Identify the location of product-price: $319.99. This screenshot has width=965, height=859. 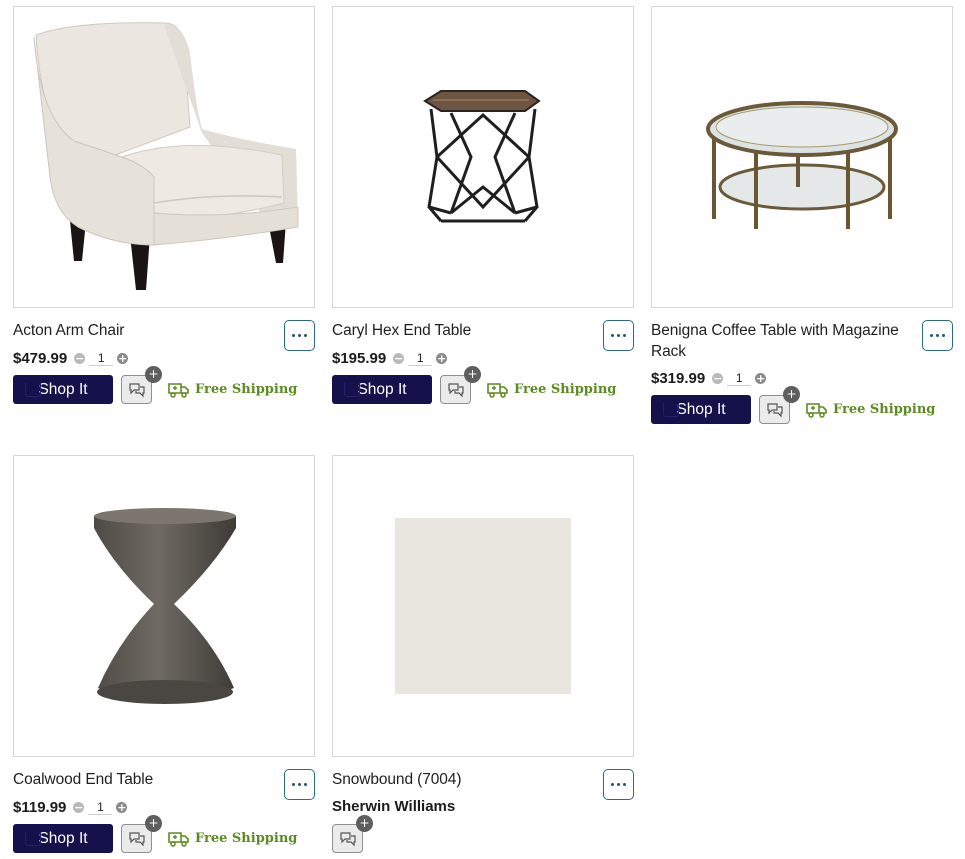
(678, 378).